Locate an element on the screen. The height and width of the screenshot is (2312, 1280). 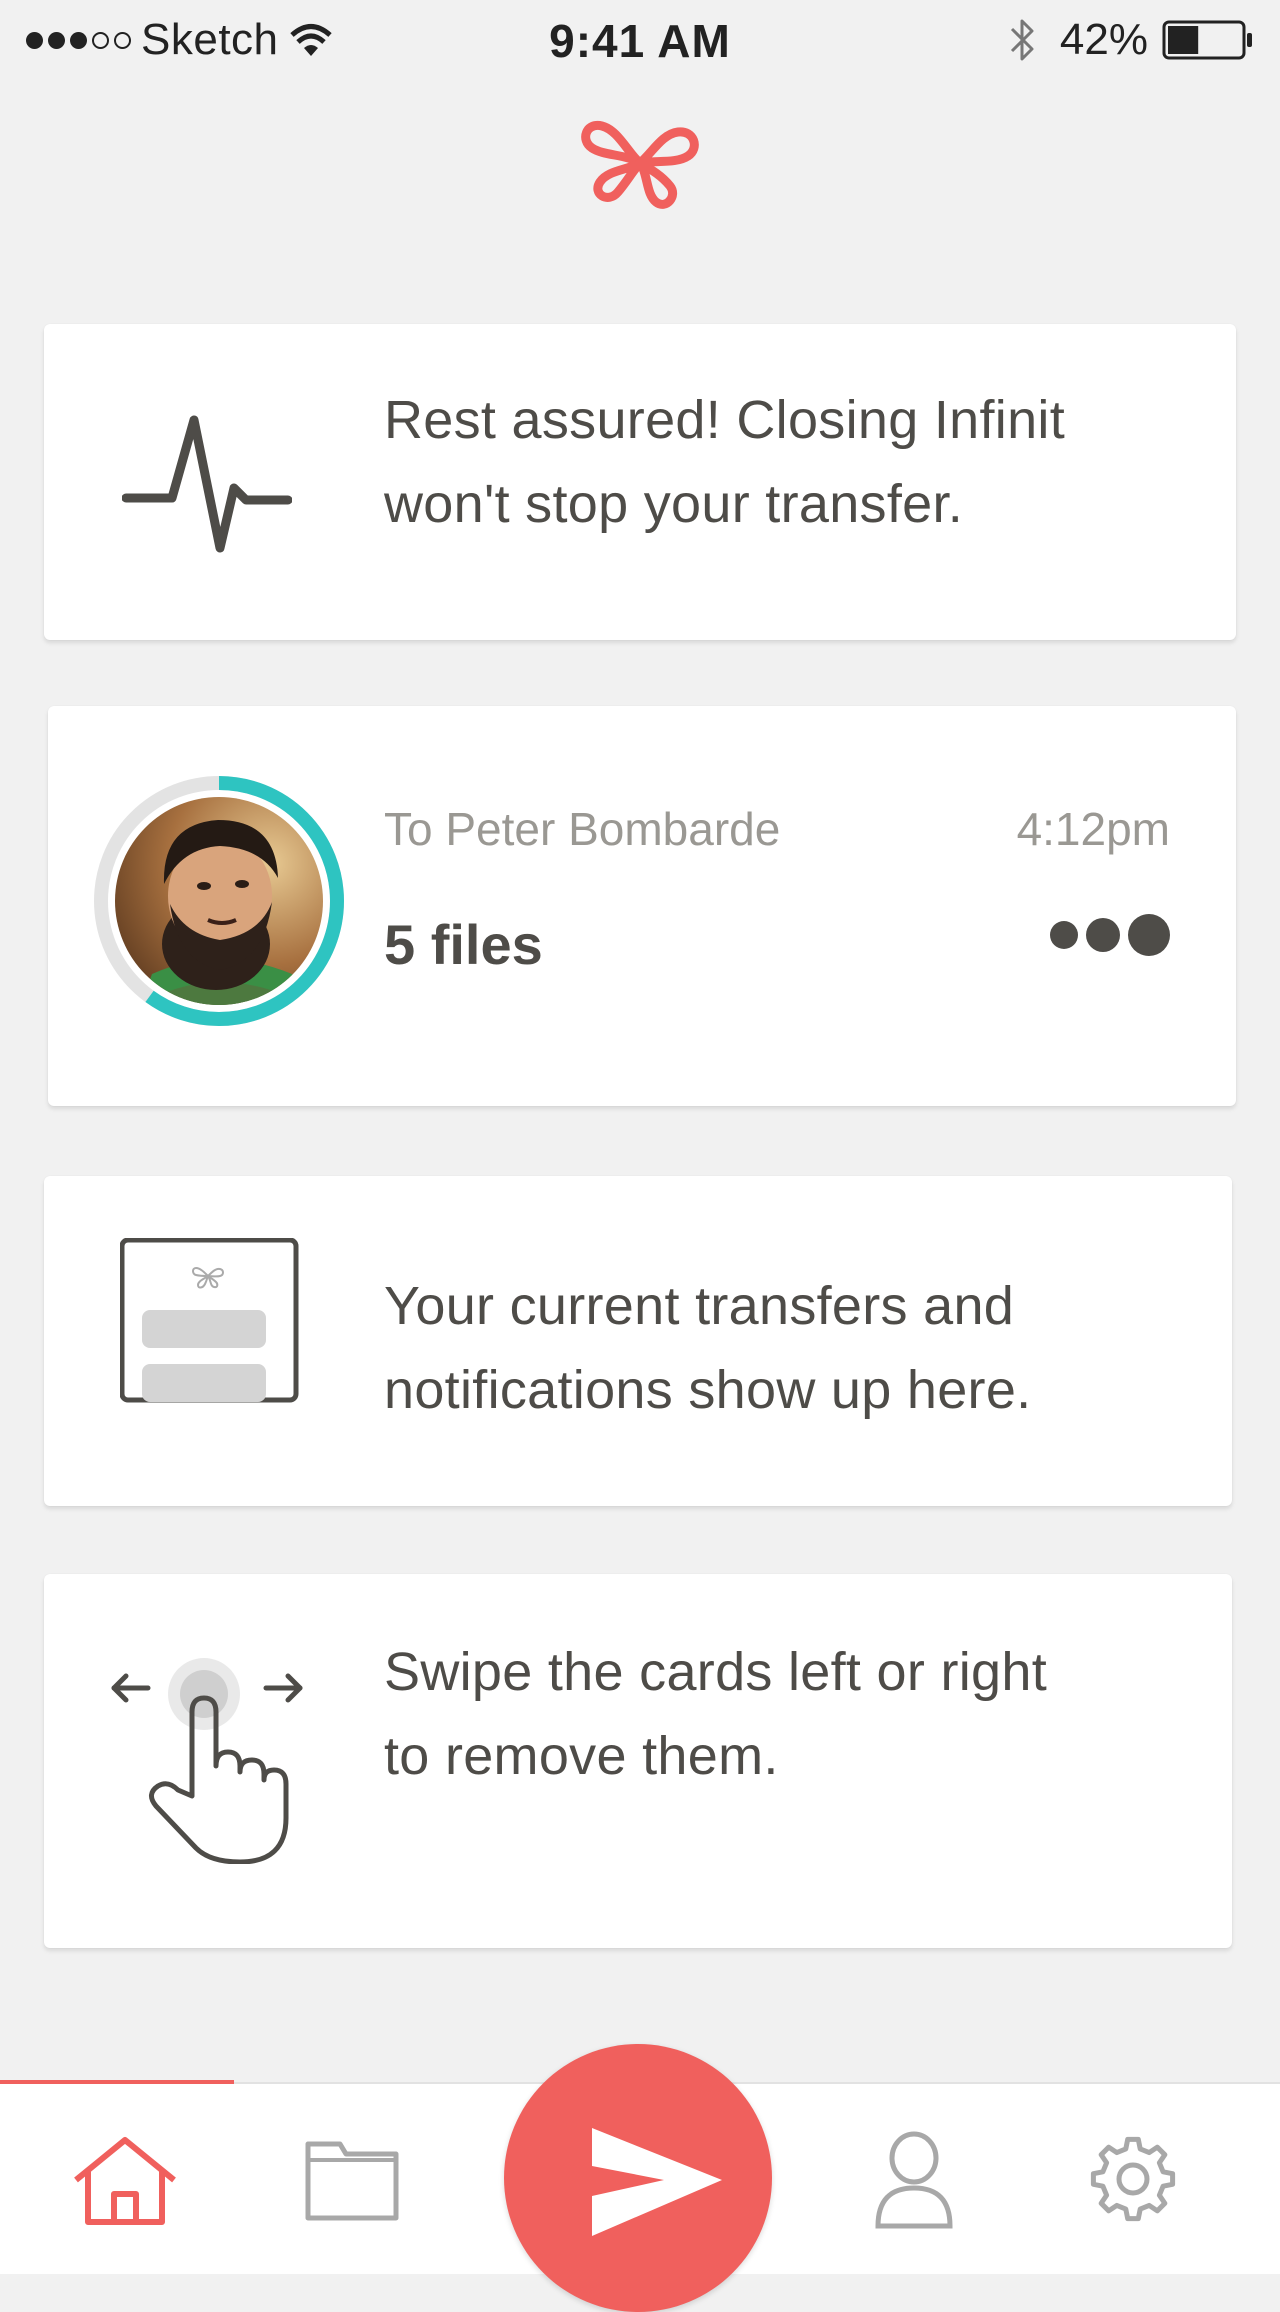
pulse-icon is located at coordinates (207, 484).